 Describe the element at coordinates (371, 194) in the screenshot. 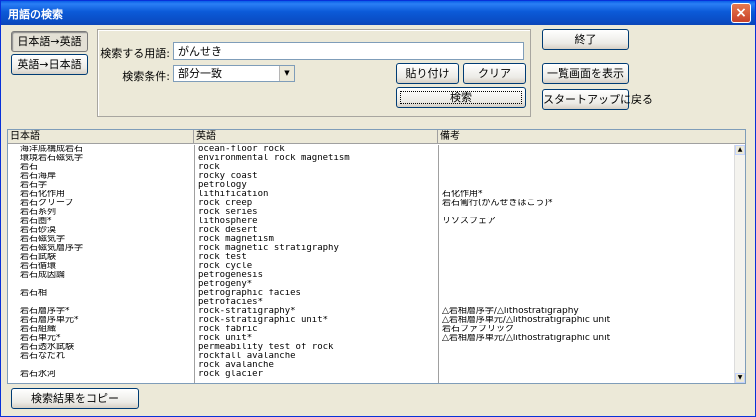

I see `table-row: 岩石化作用 lithification 石化作用*` at that location.